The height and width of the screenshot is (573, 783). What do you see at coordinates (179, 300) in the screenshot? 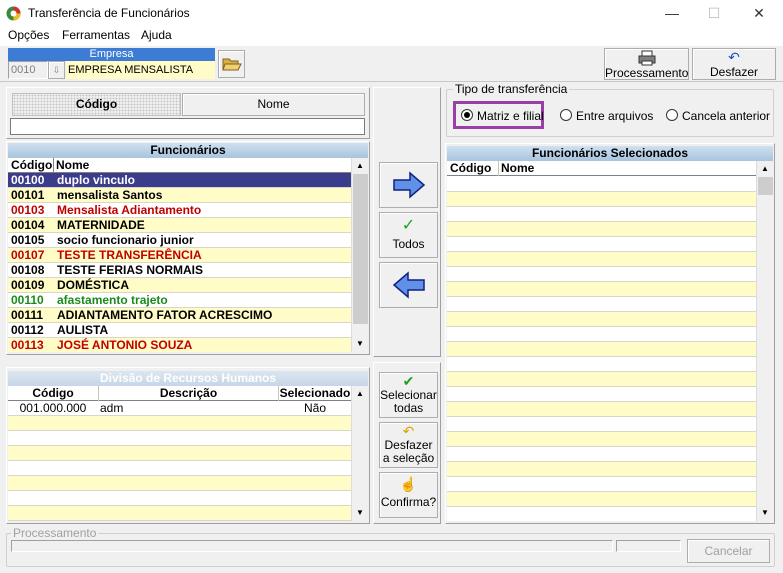
I see `list-item: 00110 afastamento trajeto` at bounding box center [179, 300].